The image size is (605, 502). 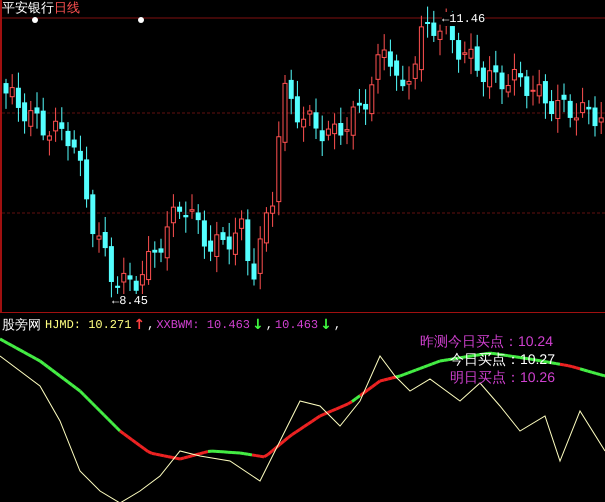 What do you see at coordinates (28, 8) in the screenshot?
I see `stock-name: 平安银行` at bounding box center [28, 8].